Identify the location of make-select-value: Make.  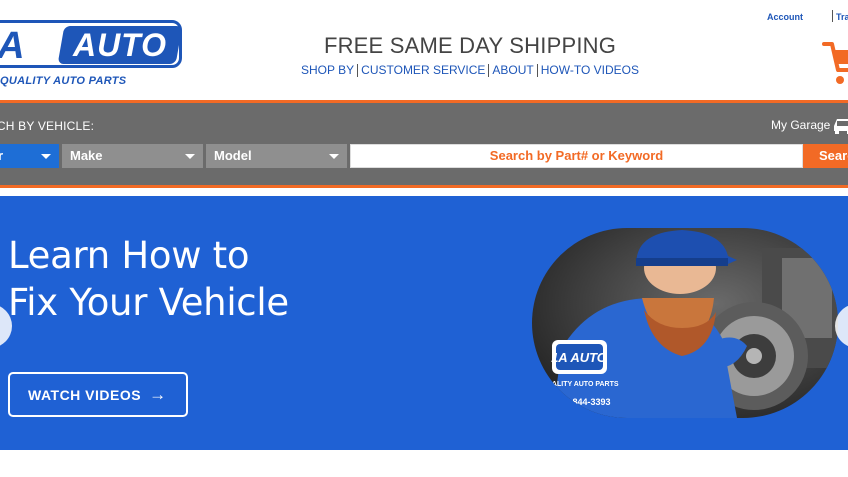
(86, 155).